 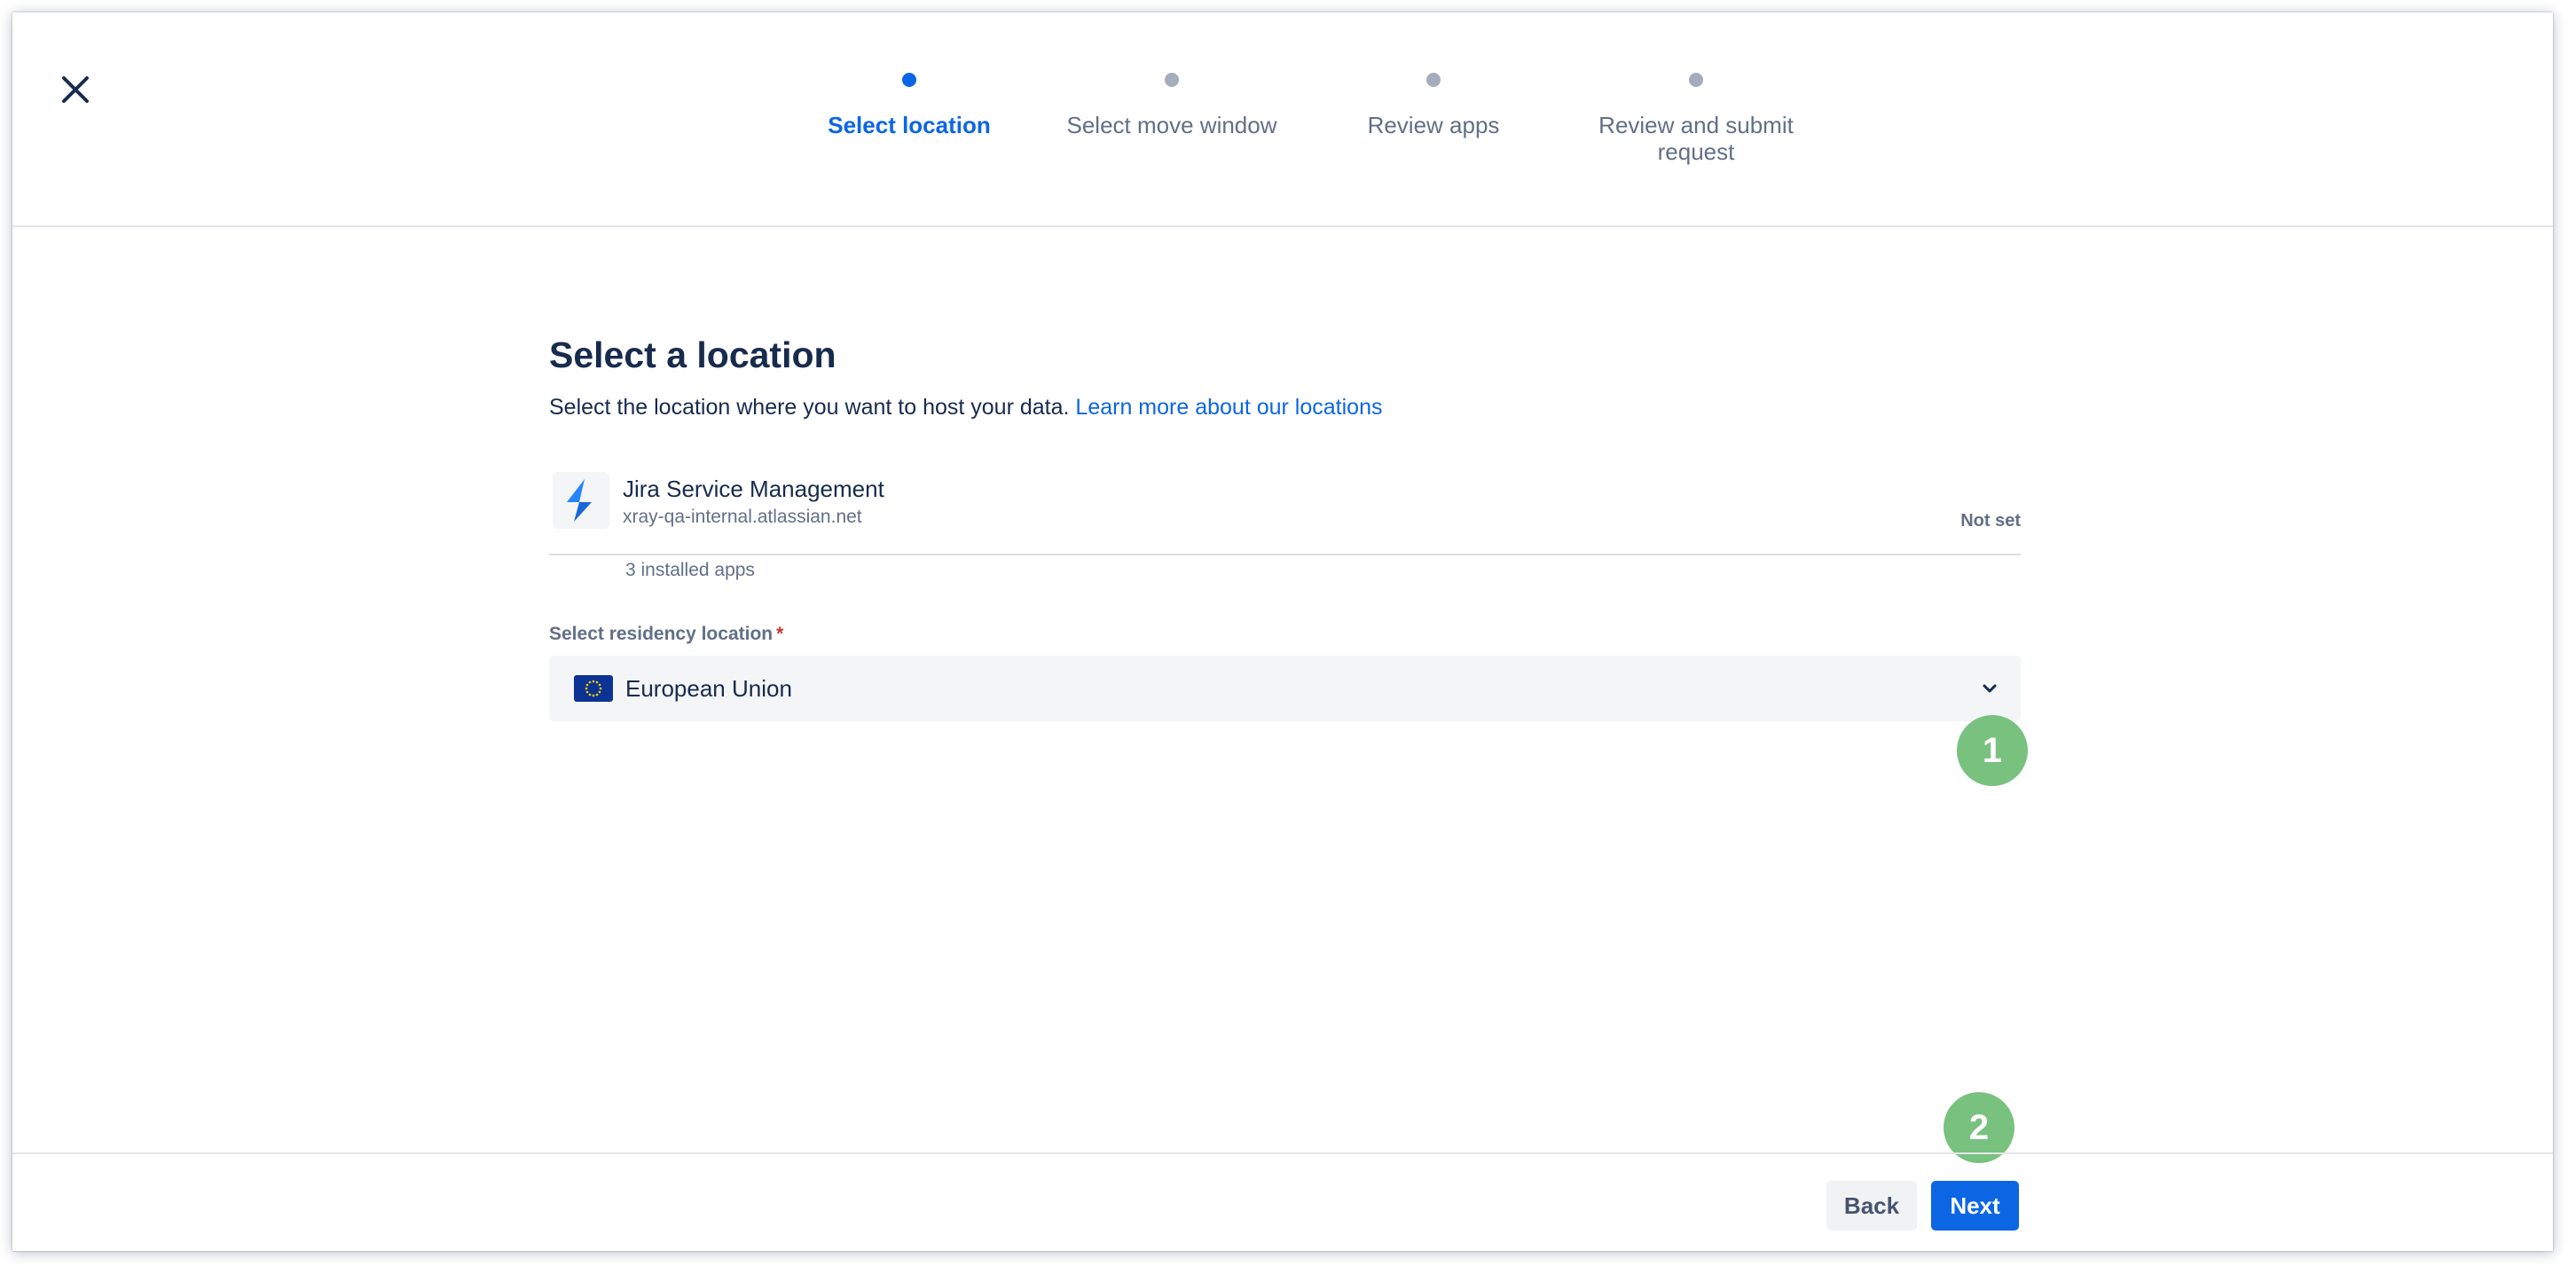 What do you see at coordinates (780, 634) in the screenshot?
I see `required-indicator: *` at bounding box center [780, 634].